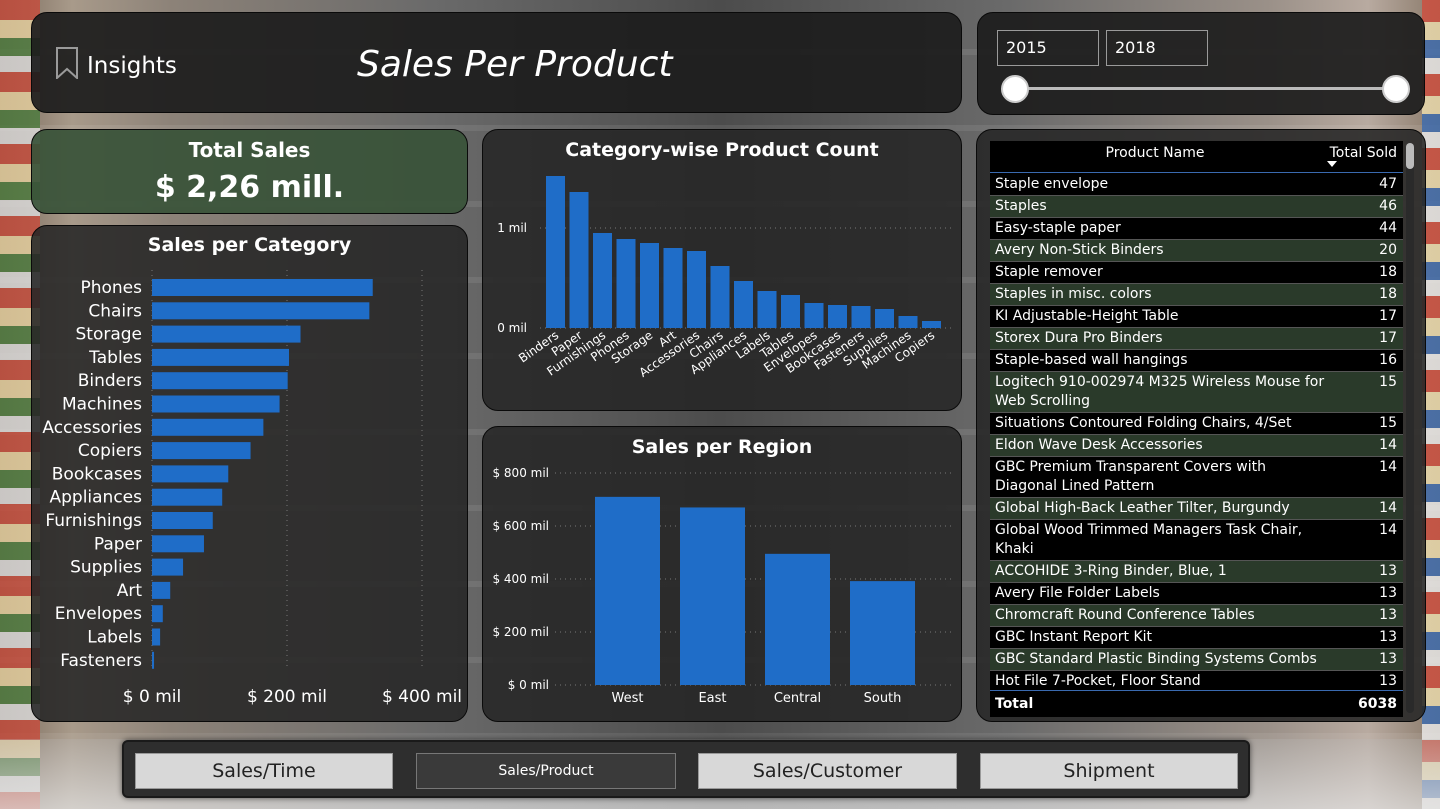 The height and width of the screenshot is (809, 1440). I want to click on table-row: Avery Non-Stick Binders 20, so click(1196, 251).